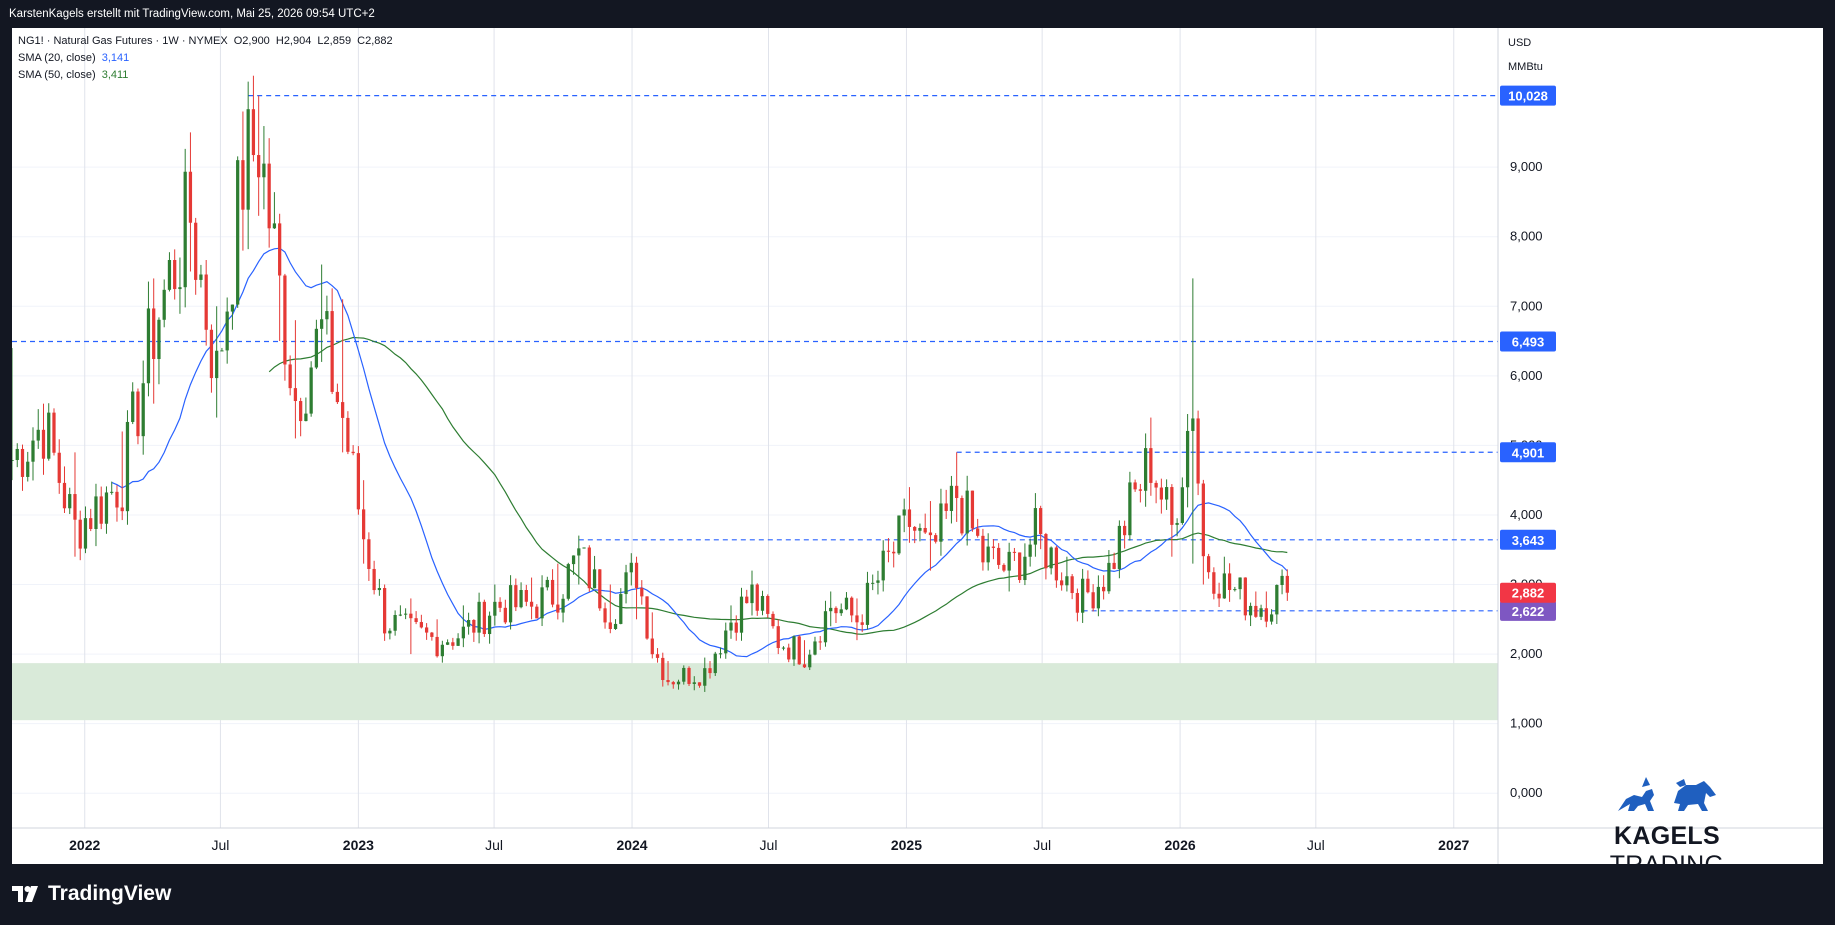 The image size is (1835, 925). Describe the element at coordinates (358, 845) in the screenshot. I see `x-tick-label: 2023` at that location.